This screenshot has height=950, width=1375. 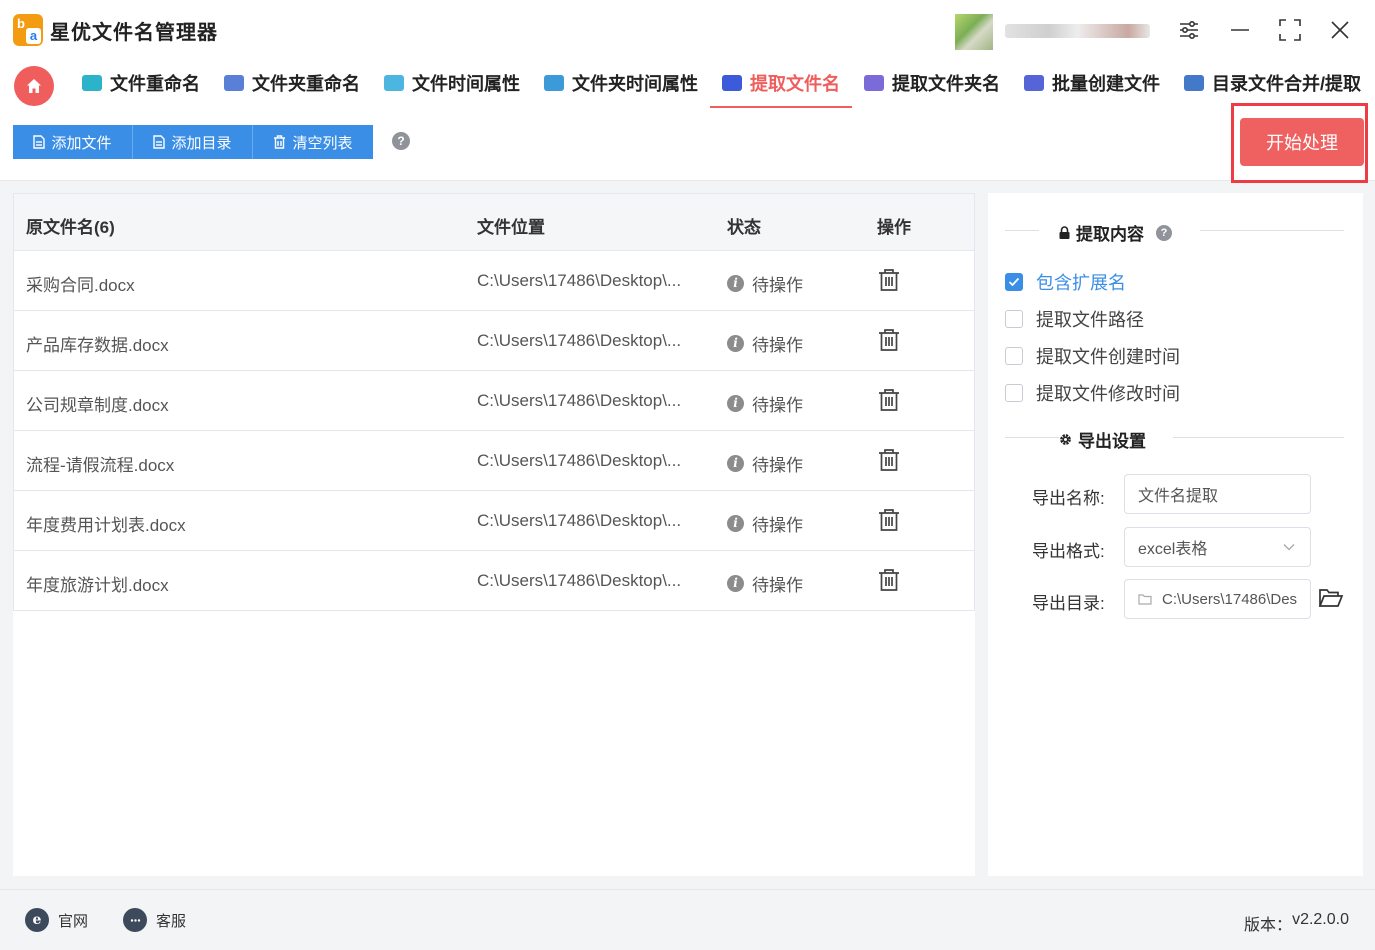 What do you see at coordinates (155, 84) in the screenshot?
I see `nav-tab-label: 文件重命名` at bounding box center [155, 84].